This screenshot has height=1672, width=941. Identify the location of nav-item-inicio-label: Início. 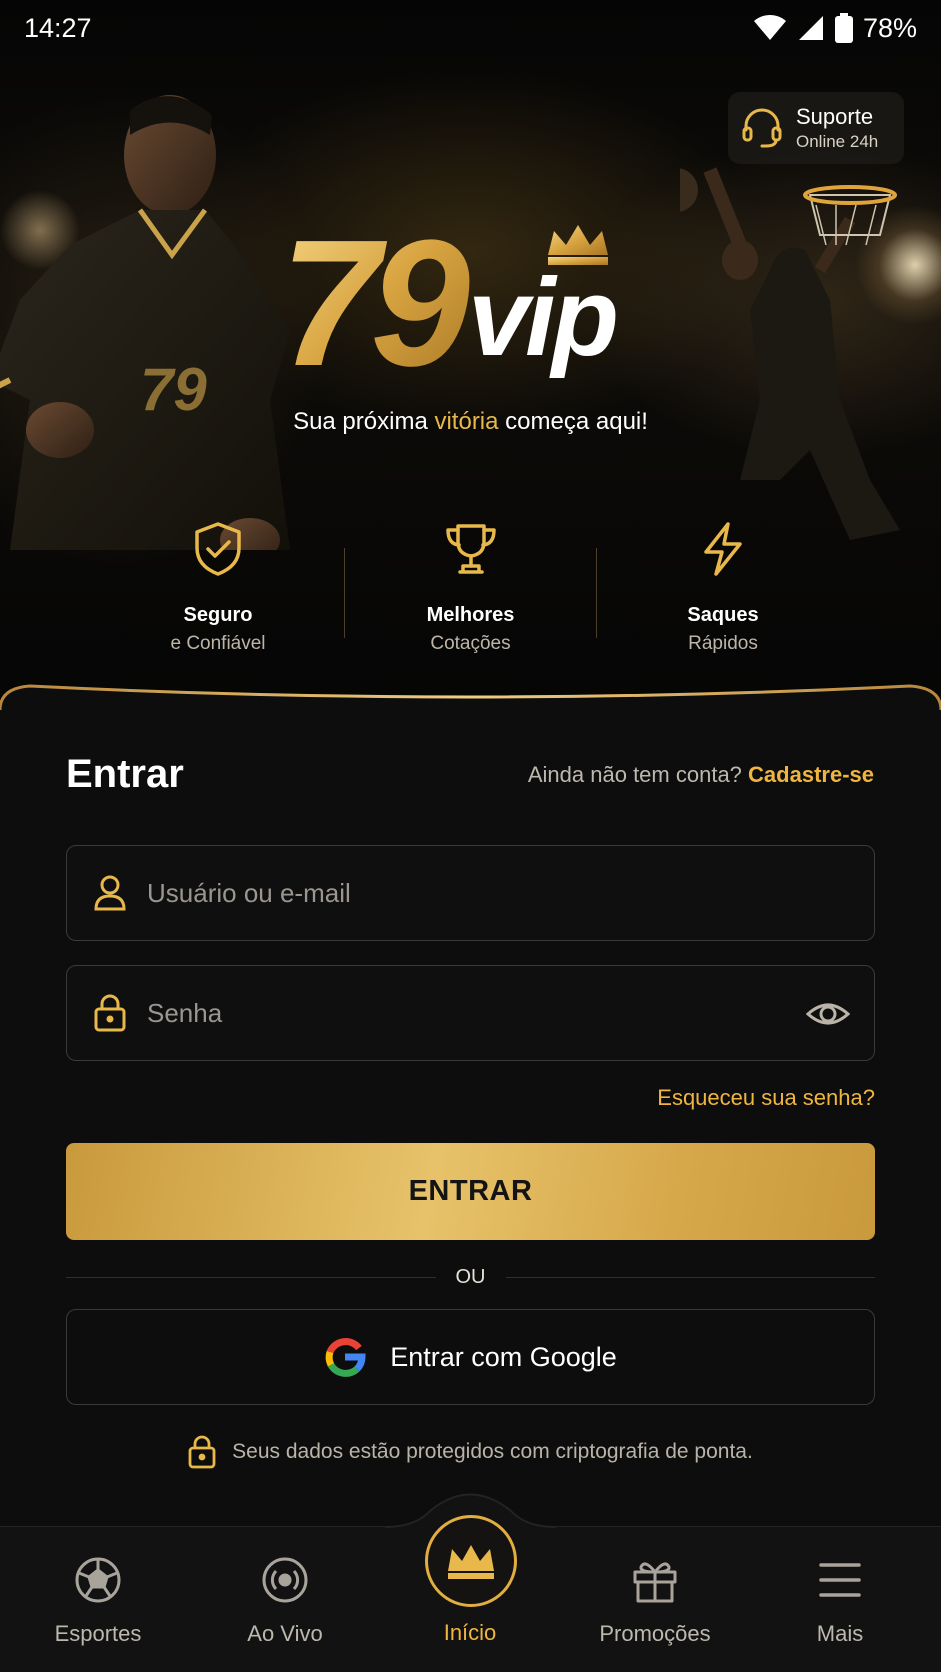
(470, 1632).